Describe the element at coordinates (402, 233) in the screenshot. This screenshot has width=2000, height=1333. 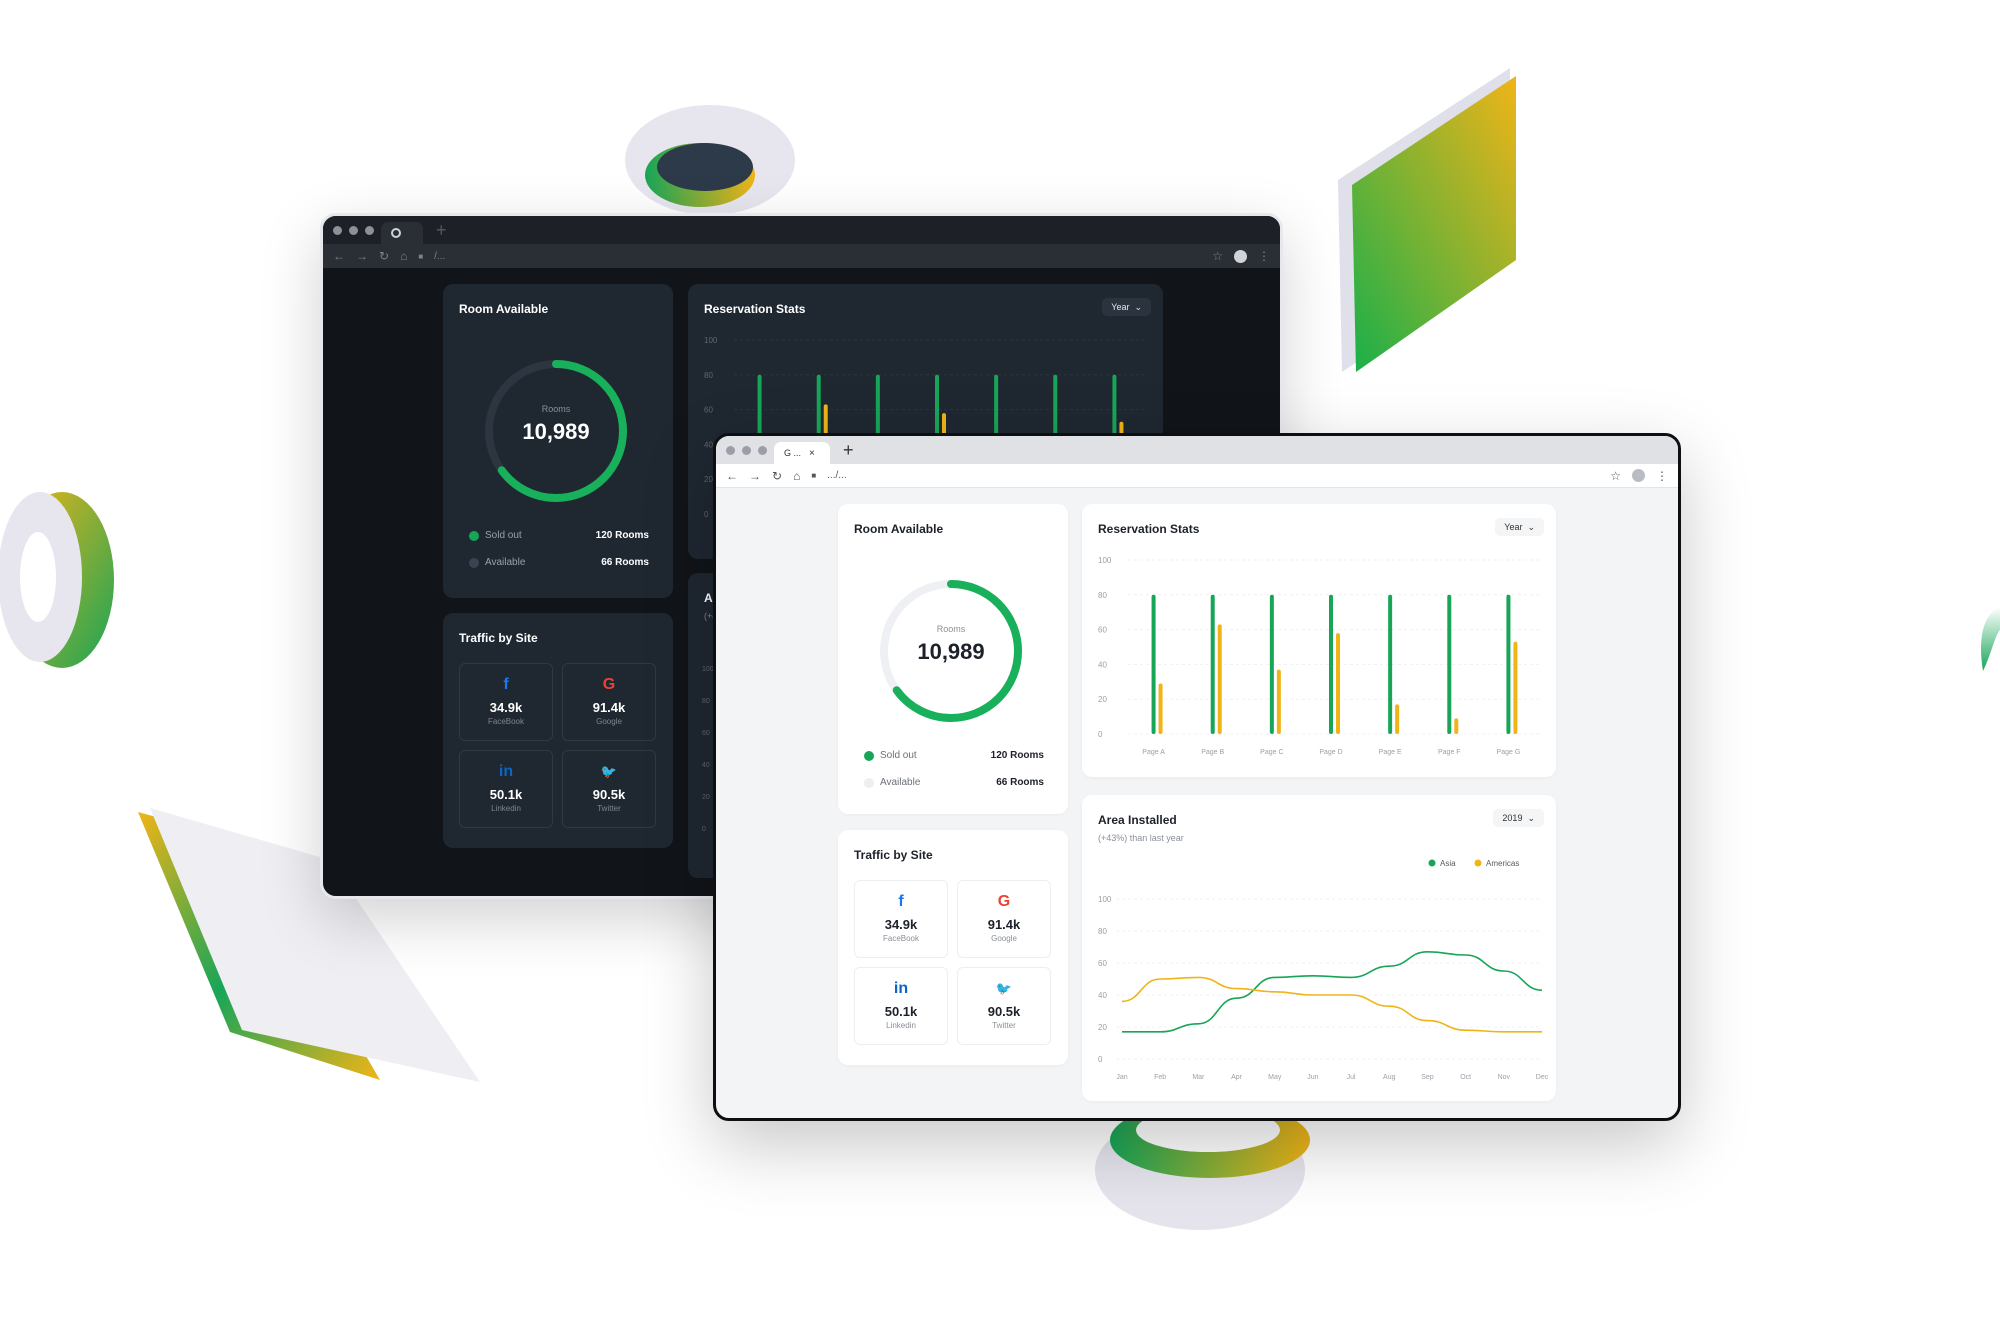
I see `browser-tab` at that location.